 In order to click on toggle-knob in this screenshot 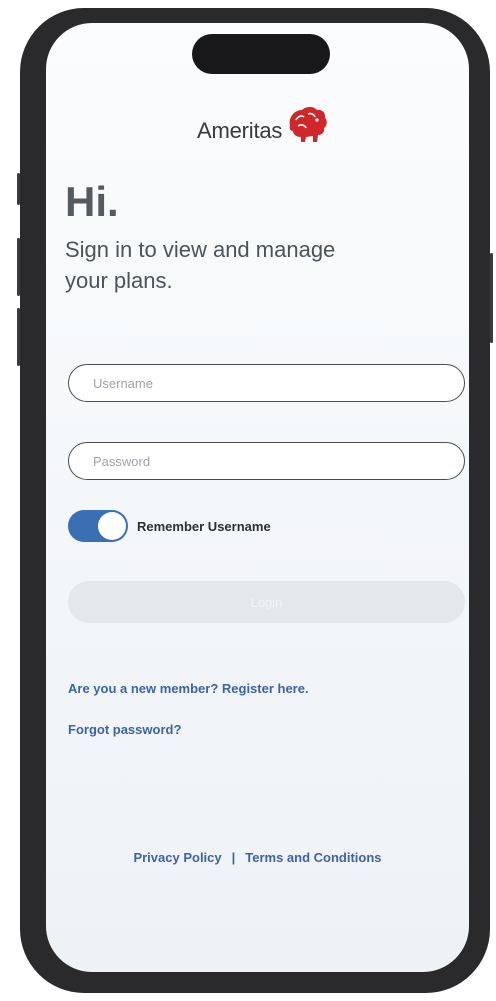, I will do `click(112, 526)`.